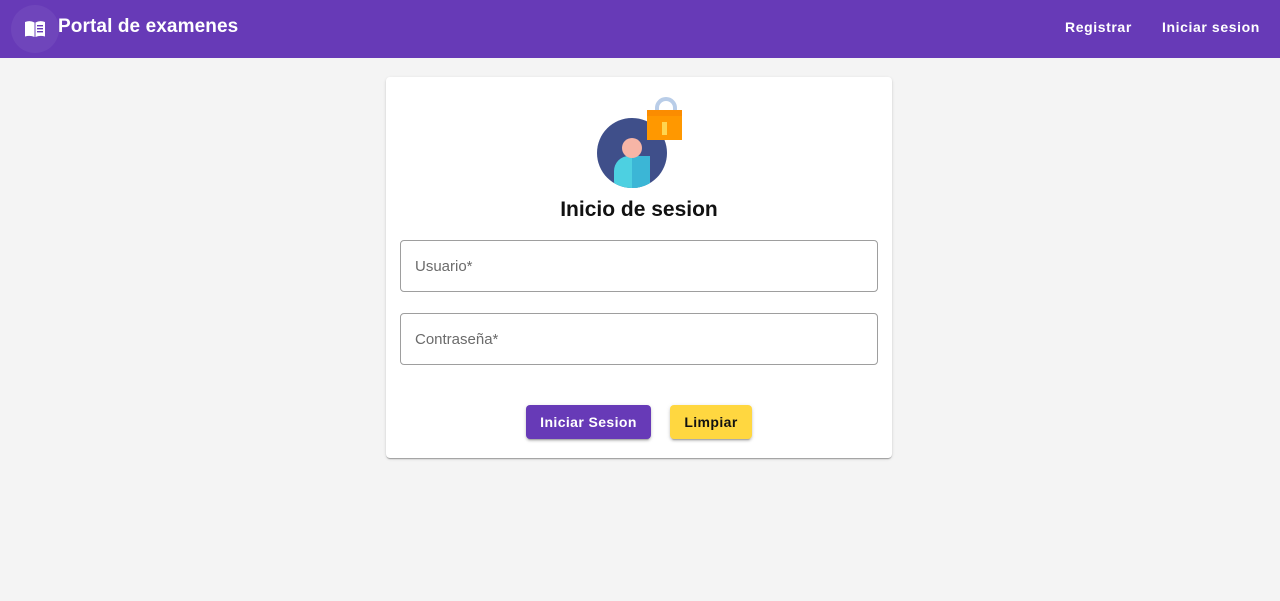 This screenshot has height=601, width=1280. What do you see at coordinates (711, 422) in the screenshot?
I see `clear-button: Limpiar` at bounding box center [711, 422].